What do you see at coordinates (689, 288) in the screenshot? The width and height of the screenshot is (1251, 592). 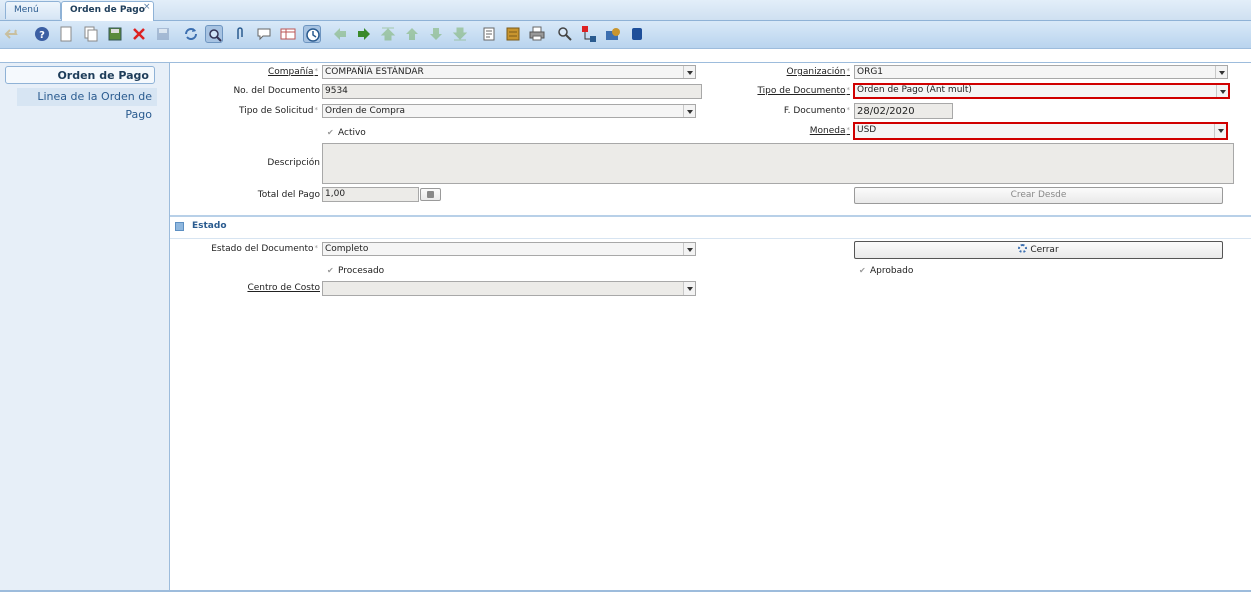 I see `centro-costo-dropdown-icon` at bounding box center [689, 288].